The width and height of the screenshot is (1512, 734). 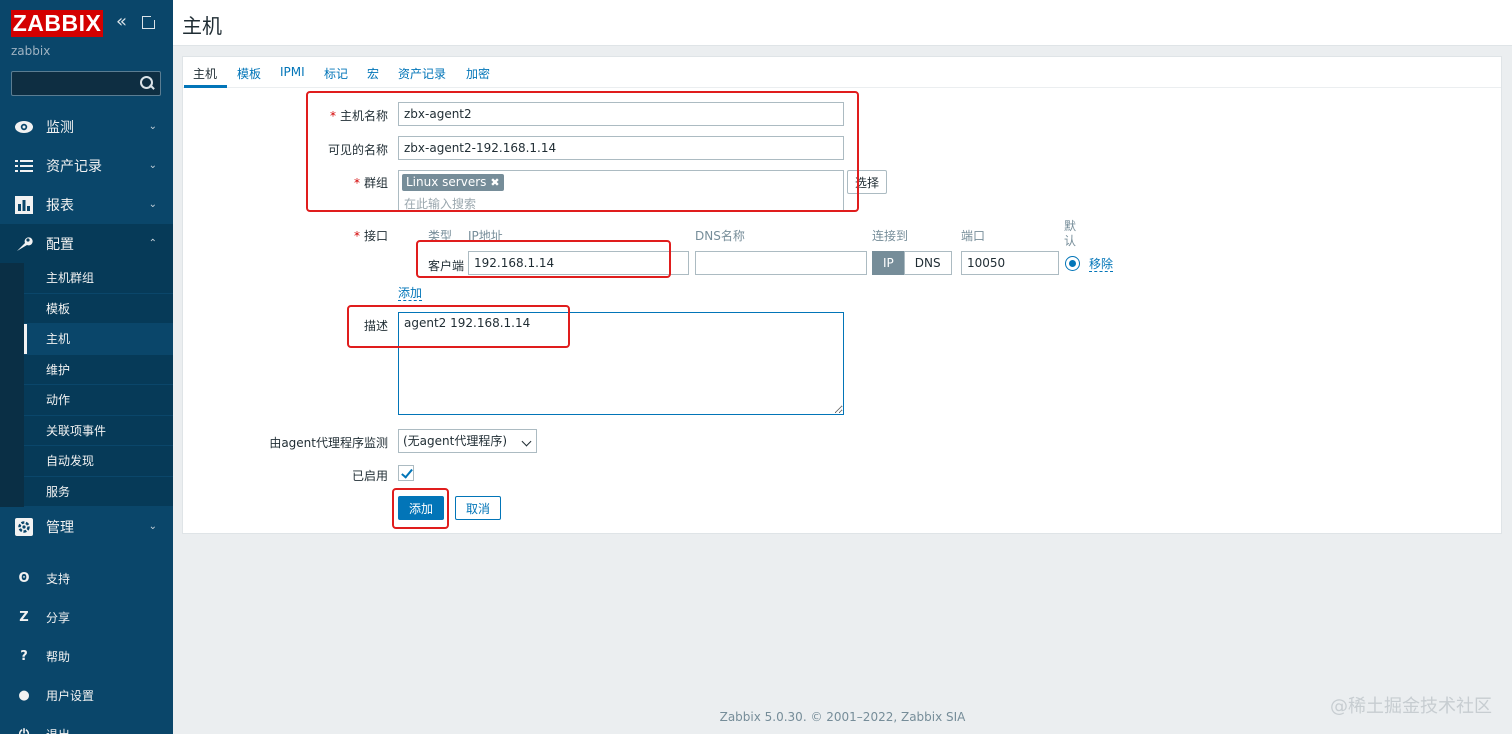 I want to click on menu-item-monitoring: 监测 ⌄, so click(x=86, y=126).